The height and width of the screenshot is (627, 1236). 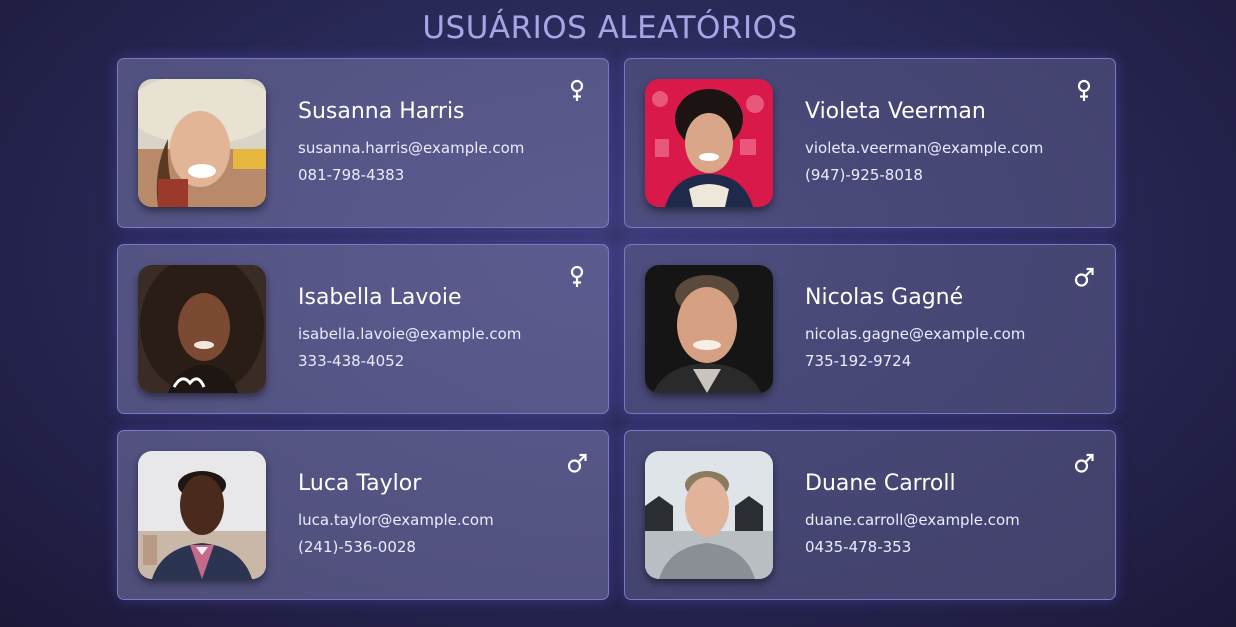 I want to click on user-name: Isabella Lavoie, so click(x=380, y=297).